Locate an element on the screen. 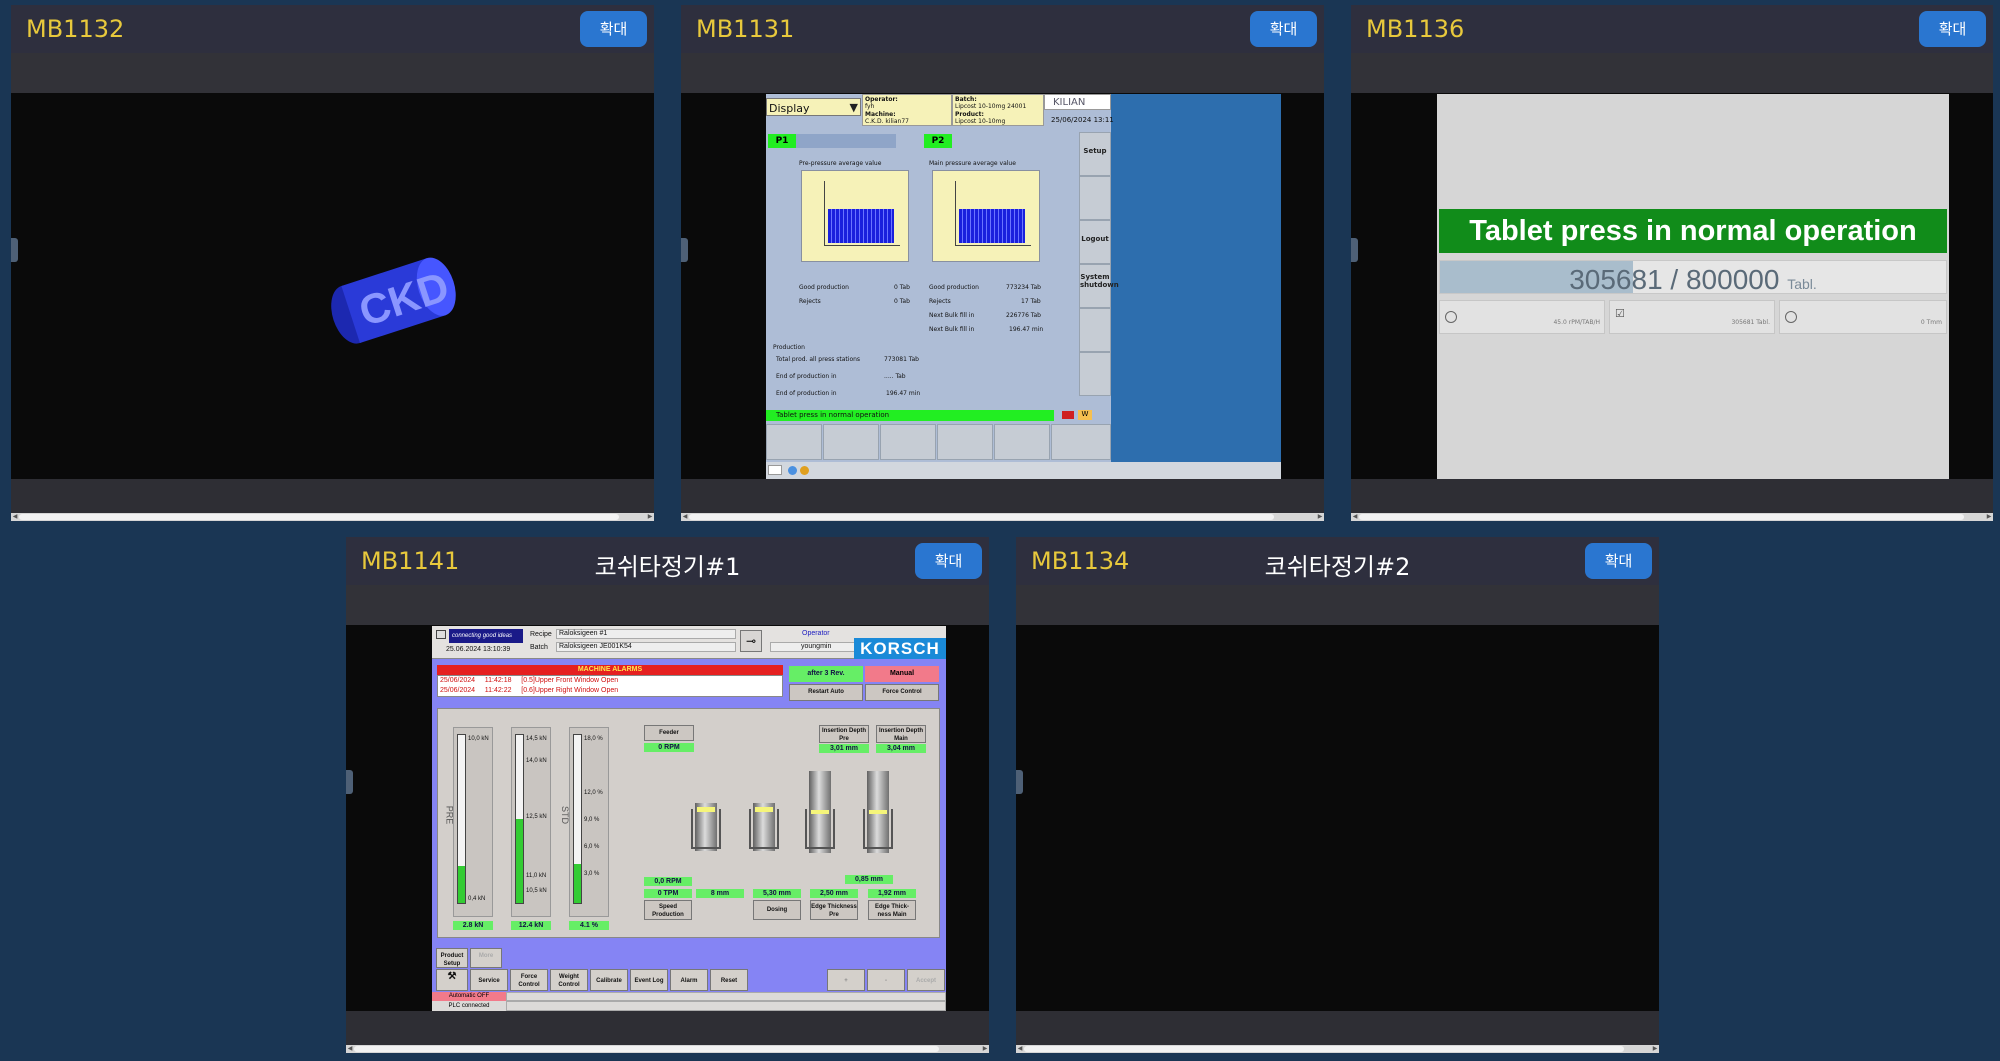 This screenshot has width=2000, height=1061. weight-control-button: Weight Control is located at coordinates (569, 980).